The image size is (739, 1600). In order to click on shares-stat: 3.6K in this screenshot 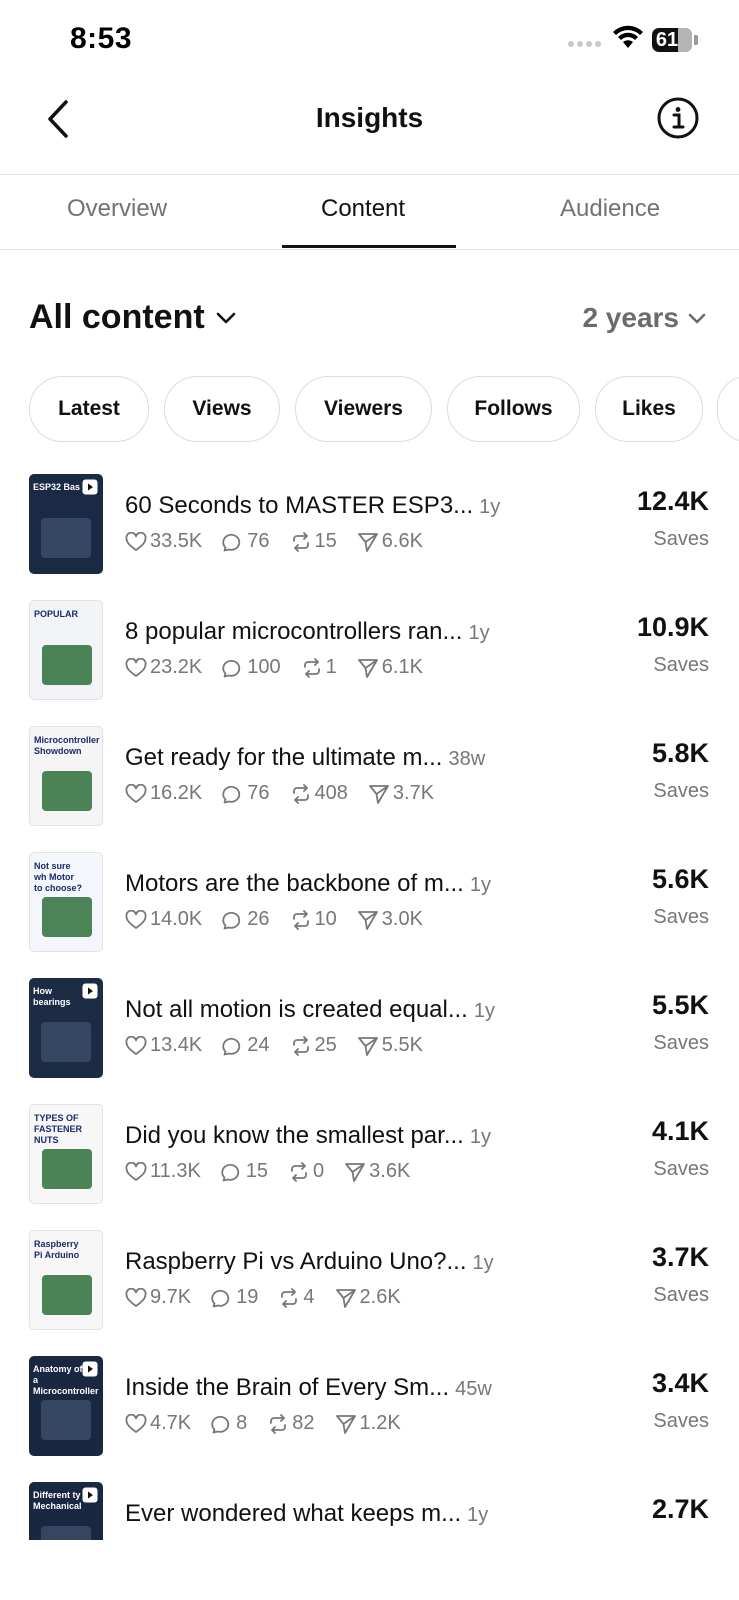, I will do `click(377, 1171)`.